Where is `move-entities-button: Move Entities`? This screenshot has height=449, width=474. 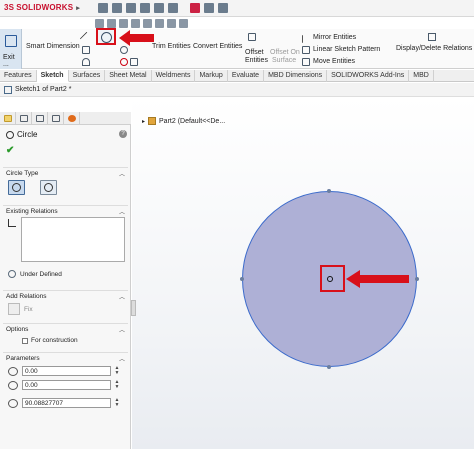
move-entities-button: Move Entities is located at coordinates (334, 61).